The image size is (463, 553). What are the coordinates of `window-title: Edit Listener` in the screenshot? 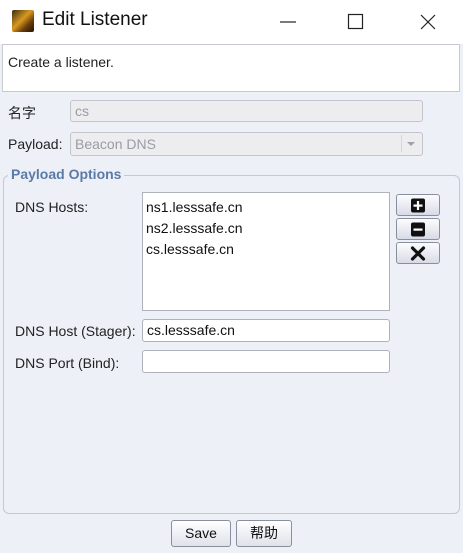 It's located at (95, 19).